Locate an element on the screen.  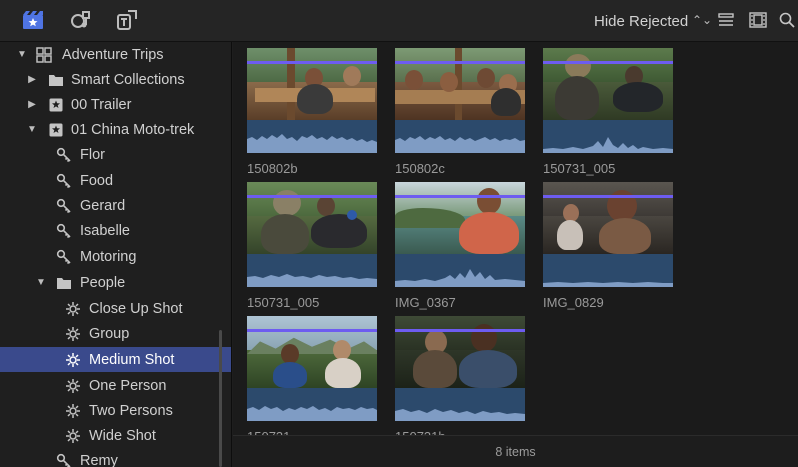
sidebar-item-label: 00 Trailer is located at coordinates (101, 104).